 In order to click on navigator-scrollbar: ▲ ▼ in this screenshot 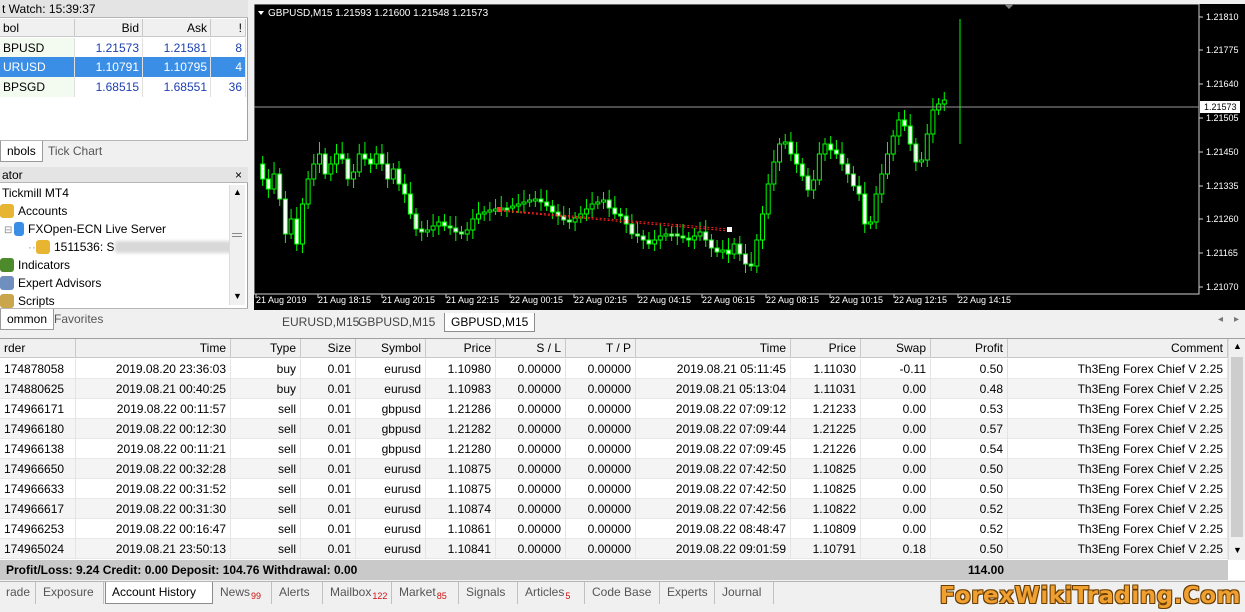, I will do `click(237, 245)`.